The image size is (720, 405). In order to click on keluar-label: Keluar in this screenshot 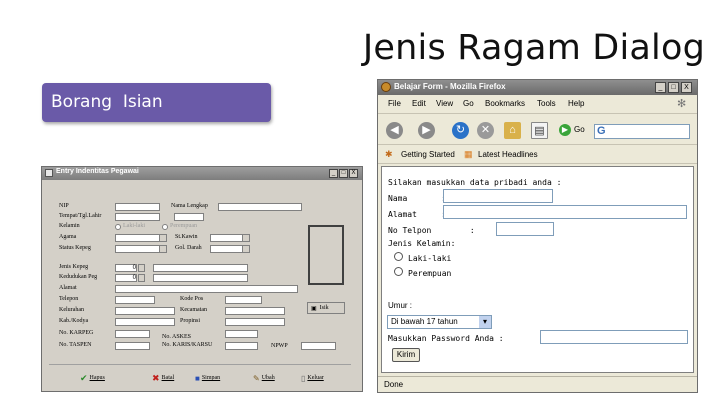, I will do `click(315, 378)`.